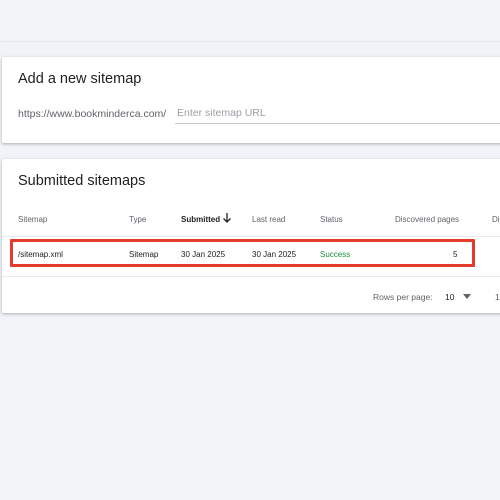 Image resolution: width=500 pixels, height=500 pixels. I want to click on caret-down-icon, so click(467, 296).